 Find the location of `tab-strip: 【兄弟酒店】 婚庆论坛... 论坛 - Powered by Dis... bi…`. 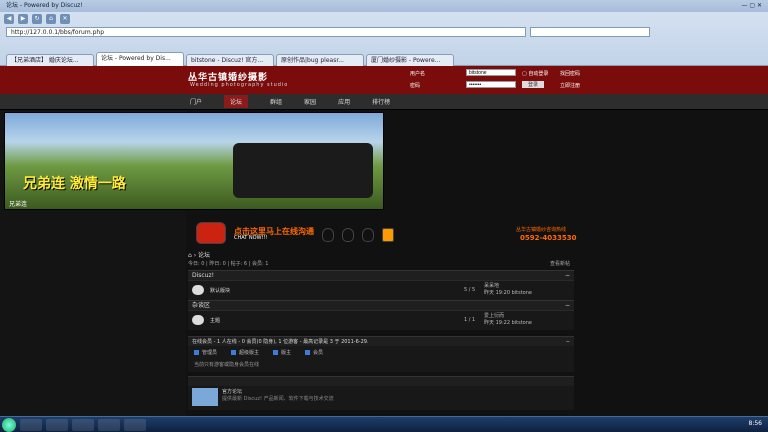

tab-strip: 【兄弟酒店】 婚庆论坛... 论坛 - Powered by Dis... bi… is located at coordinates (384, 58).